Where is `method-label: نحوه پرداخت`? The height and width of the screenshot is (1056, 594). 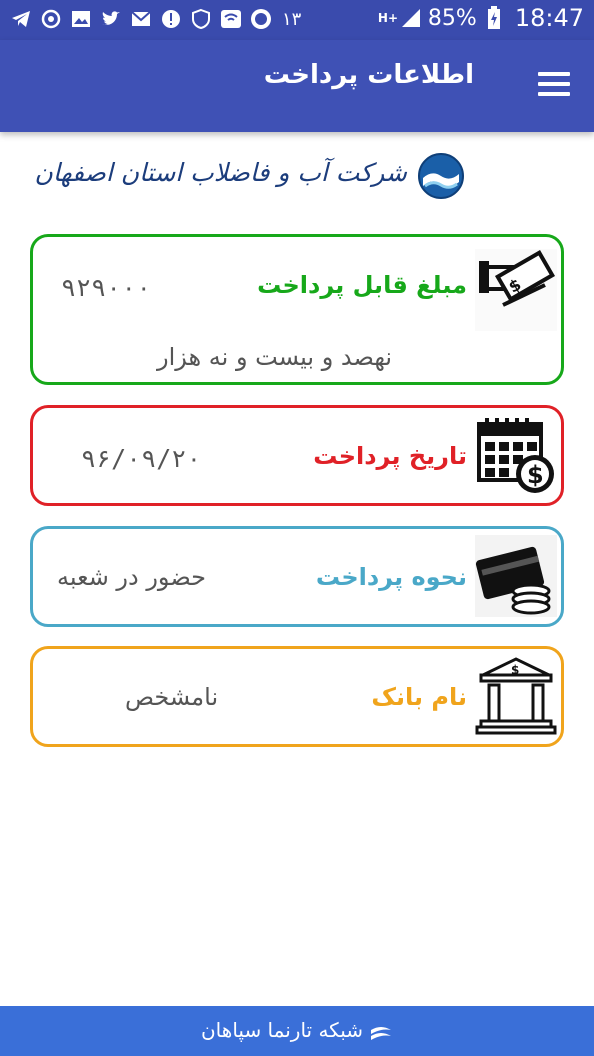 method-label: نحوه پرداخت is located at coordinates (391, 577).